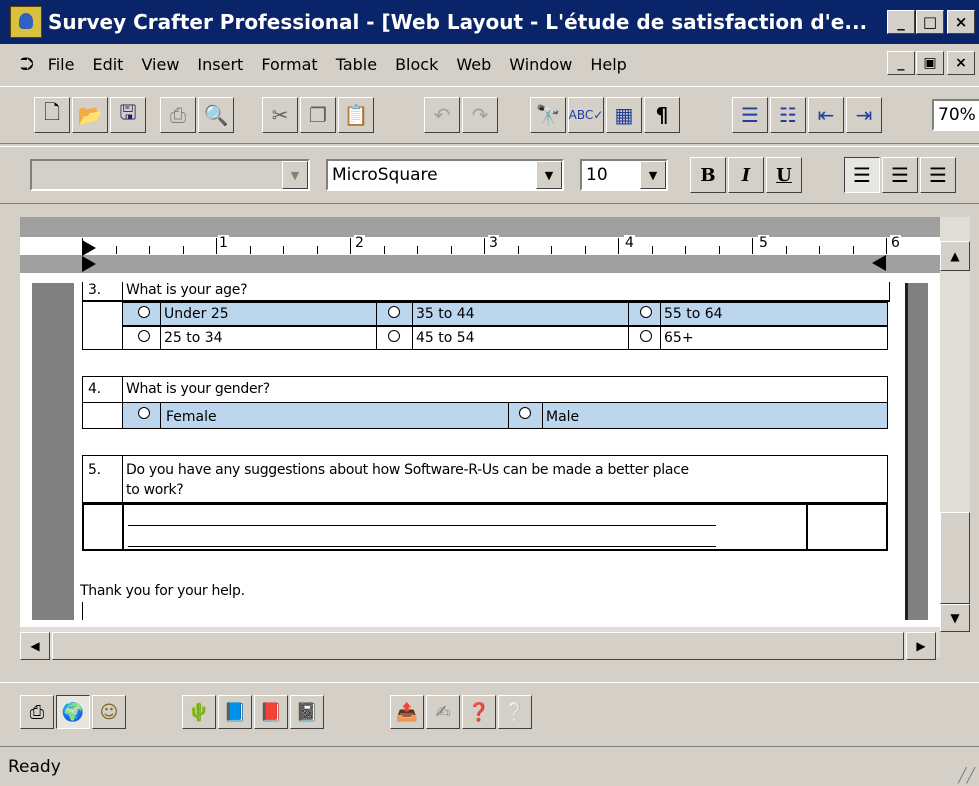 The height and width of the screenshot is (786, 979). I want to click on book-disabled-icon: 📓, so click(307, 712).